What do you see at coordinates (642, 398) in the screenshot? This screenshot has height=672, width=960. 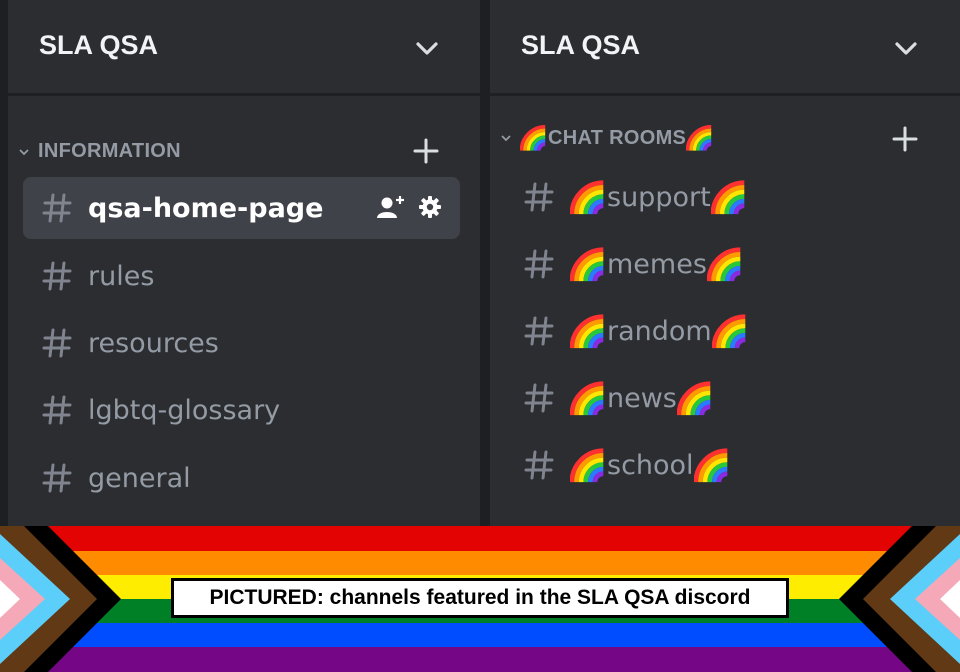 I see `channel-name: news` at bounding box center [642, 398].